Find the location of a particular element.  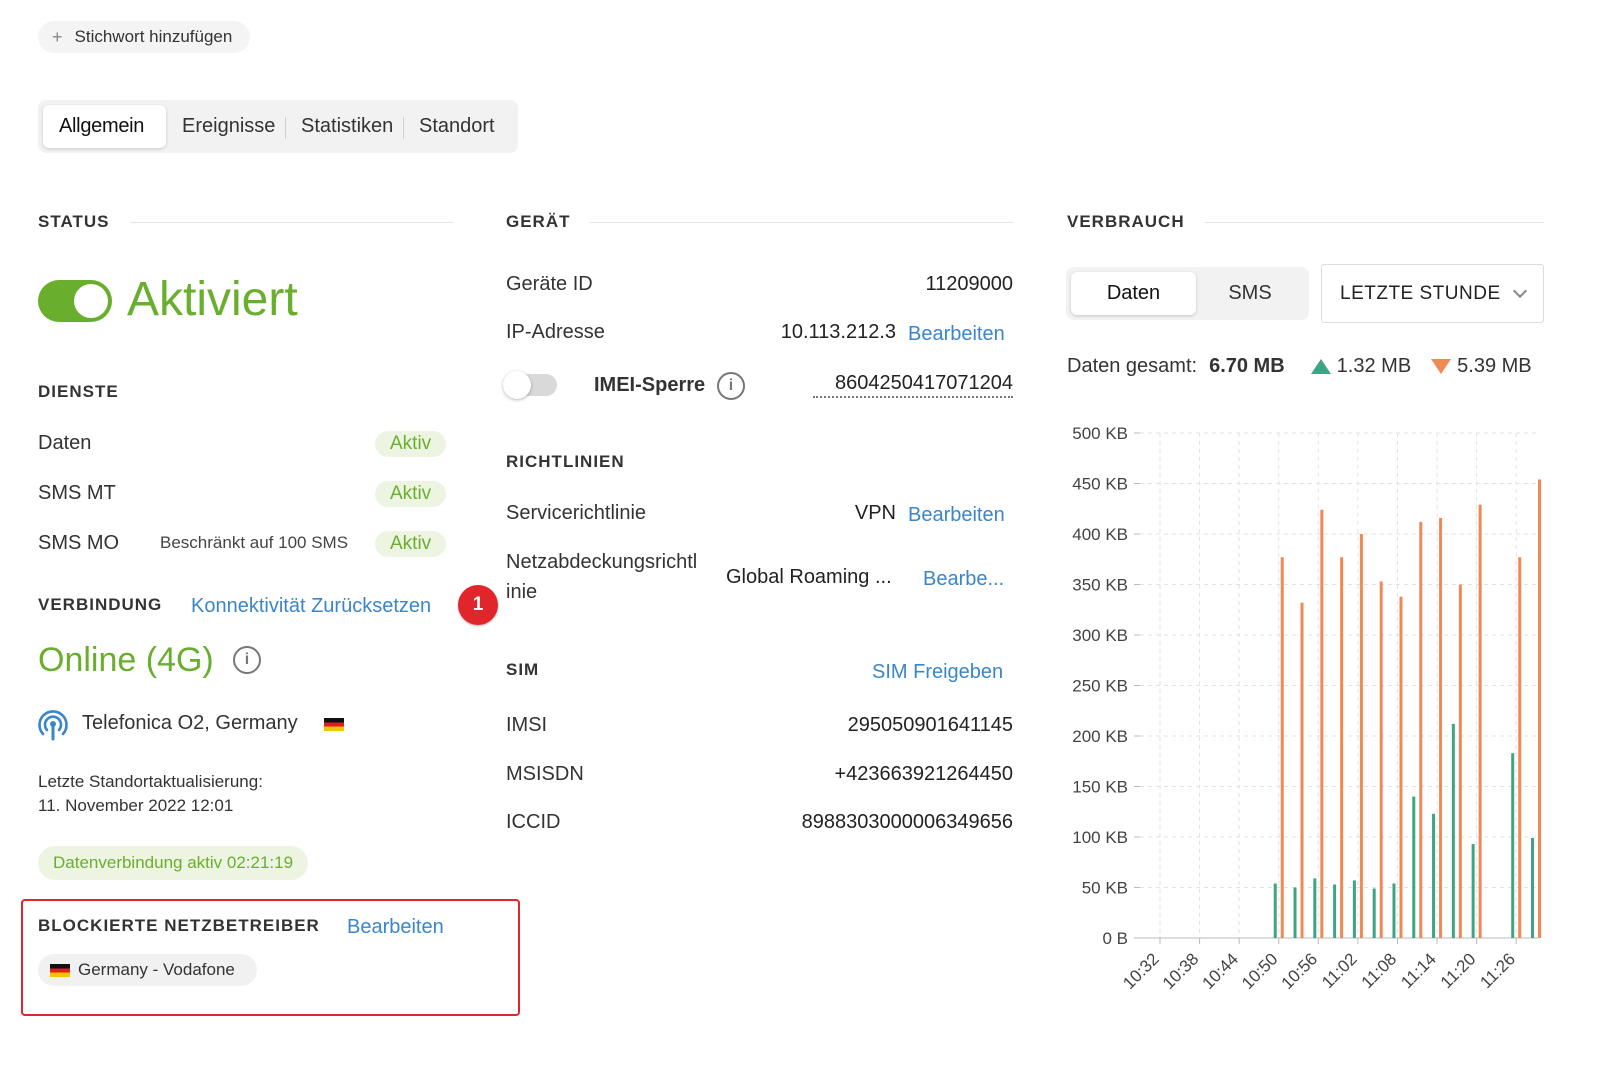

iccid-label: ICCID is located at coordinates (533, 822).